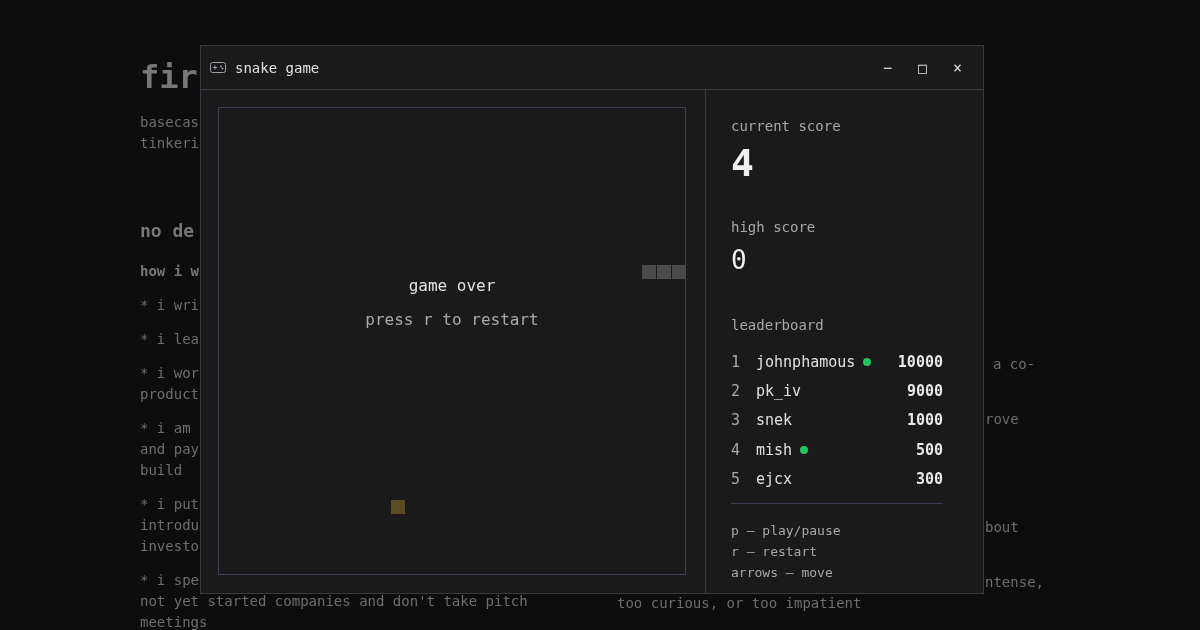  I want to click on text-line: a co-, so click(1014, 364).